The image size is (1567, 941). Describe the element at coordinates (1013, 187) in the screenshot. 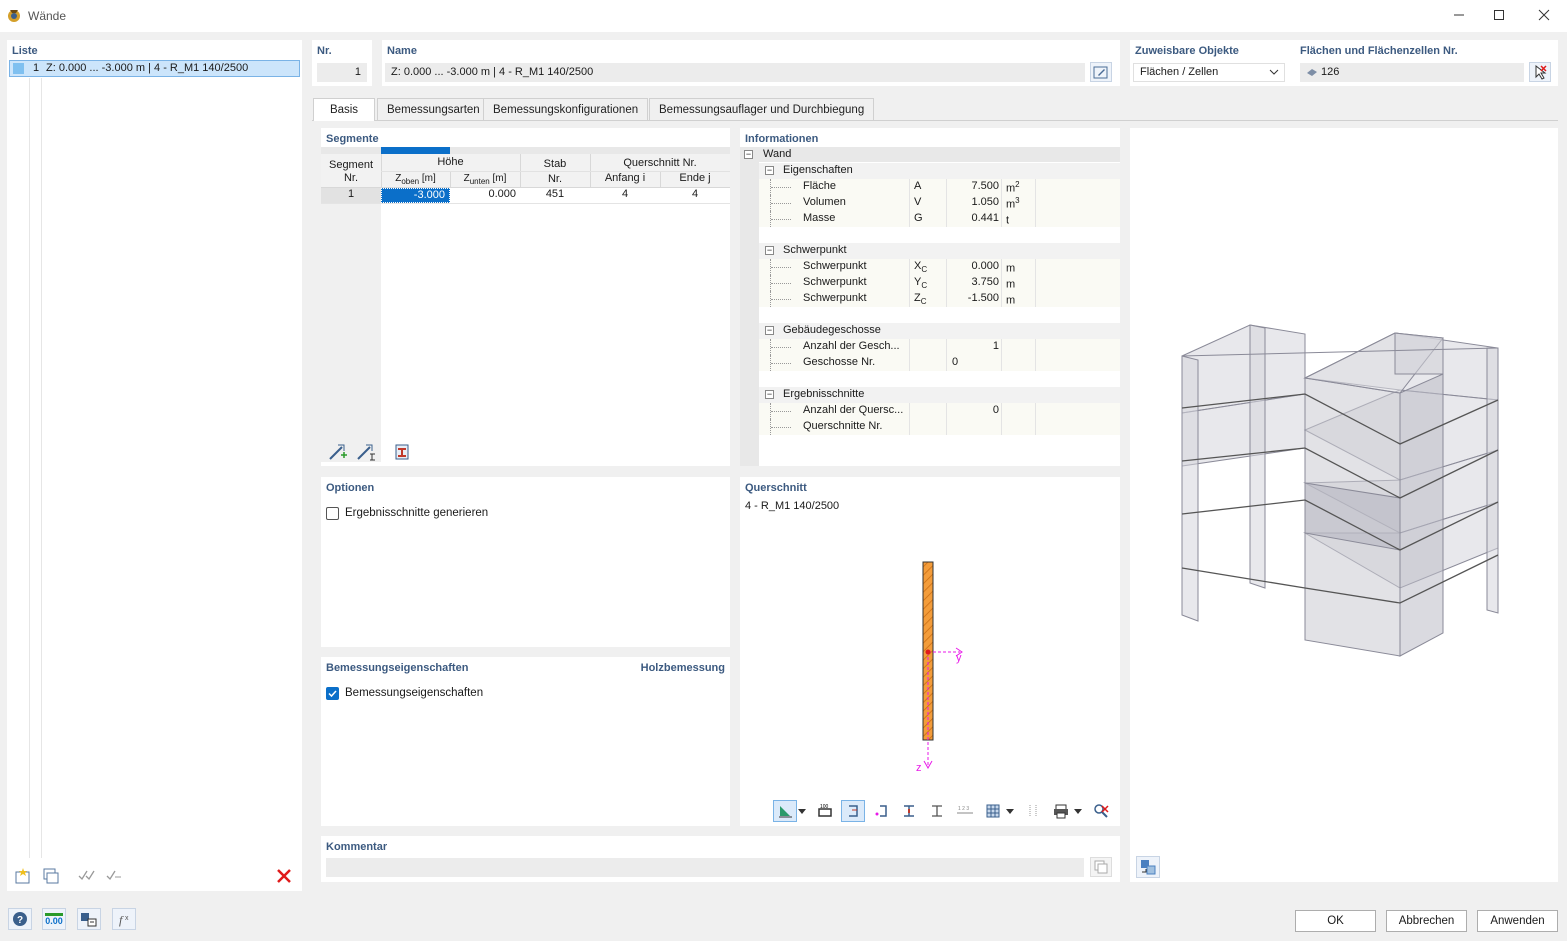

I see `info-row-unit: m2` at that location.